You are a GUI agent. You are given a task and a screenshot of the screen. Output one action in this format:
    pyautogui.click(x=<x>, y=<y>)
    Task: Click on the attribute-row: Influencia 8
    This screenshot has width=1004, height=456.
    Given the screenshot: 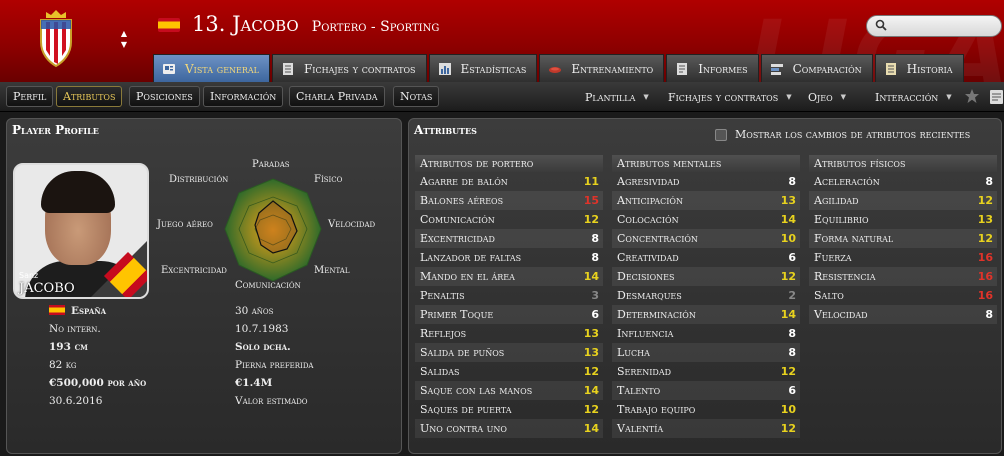 What is the action you would take?
    pyautogui.click(x=706, y=333)
    